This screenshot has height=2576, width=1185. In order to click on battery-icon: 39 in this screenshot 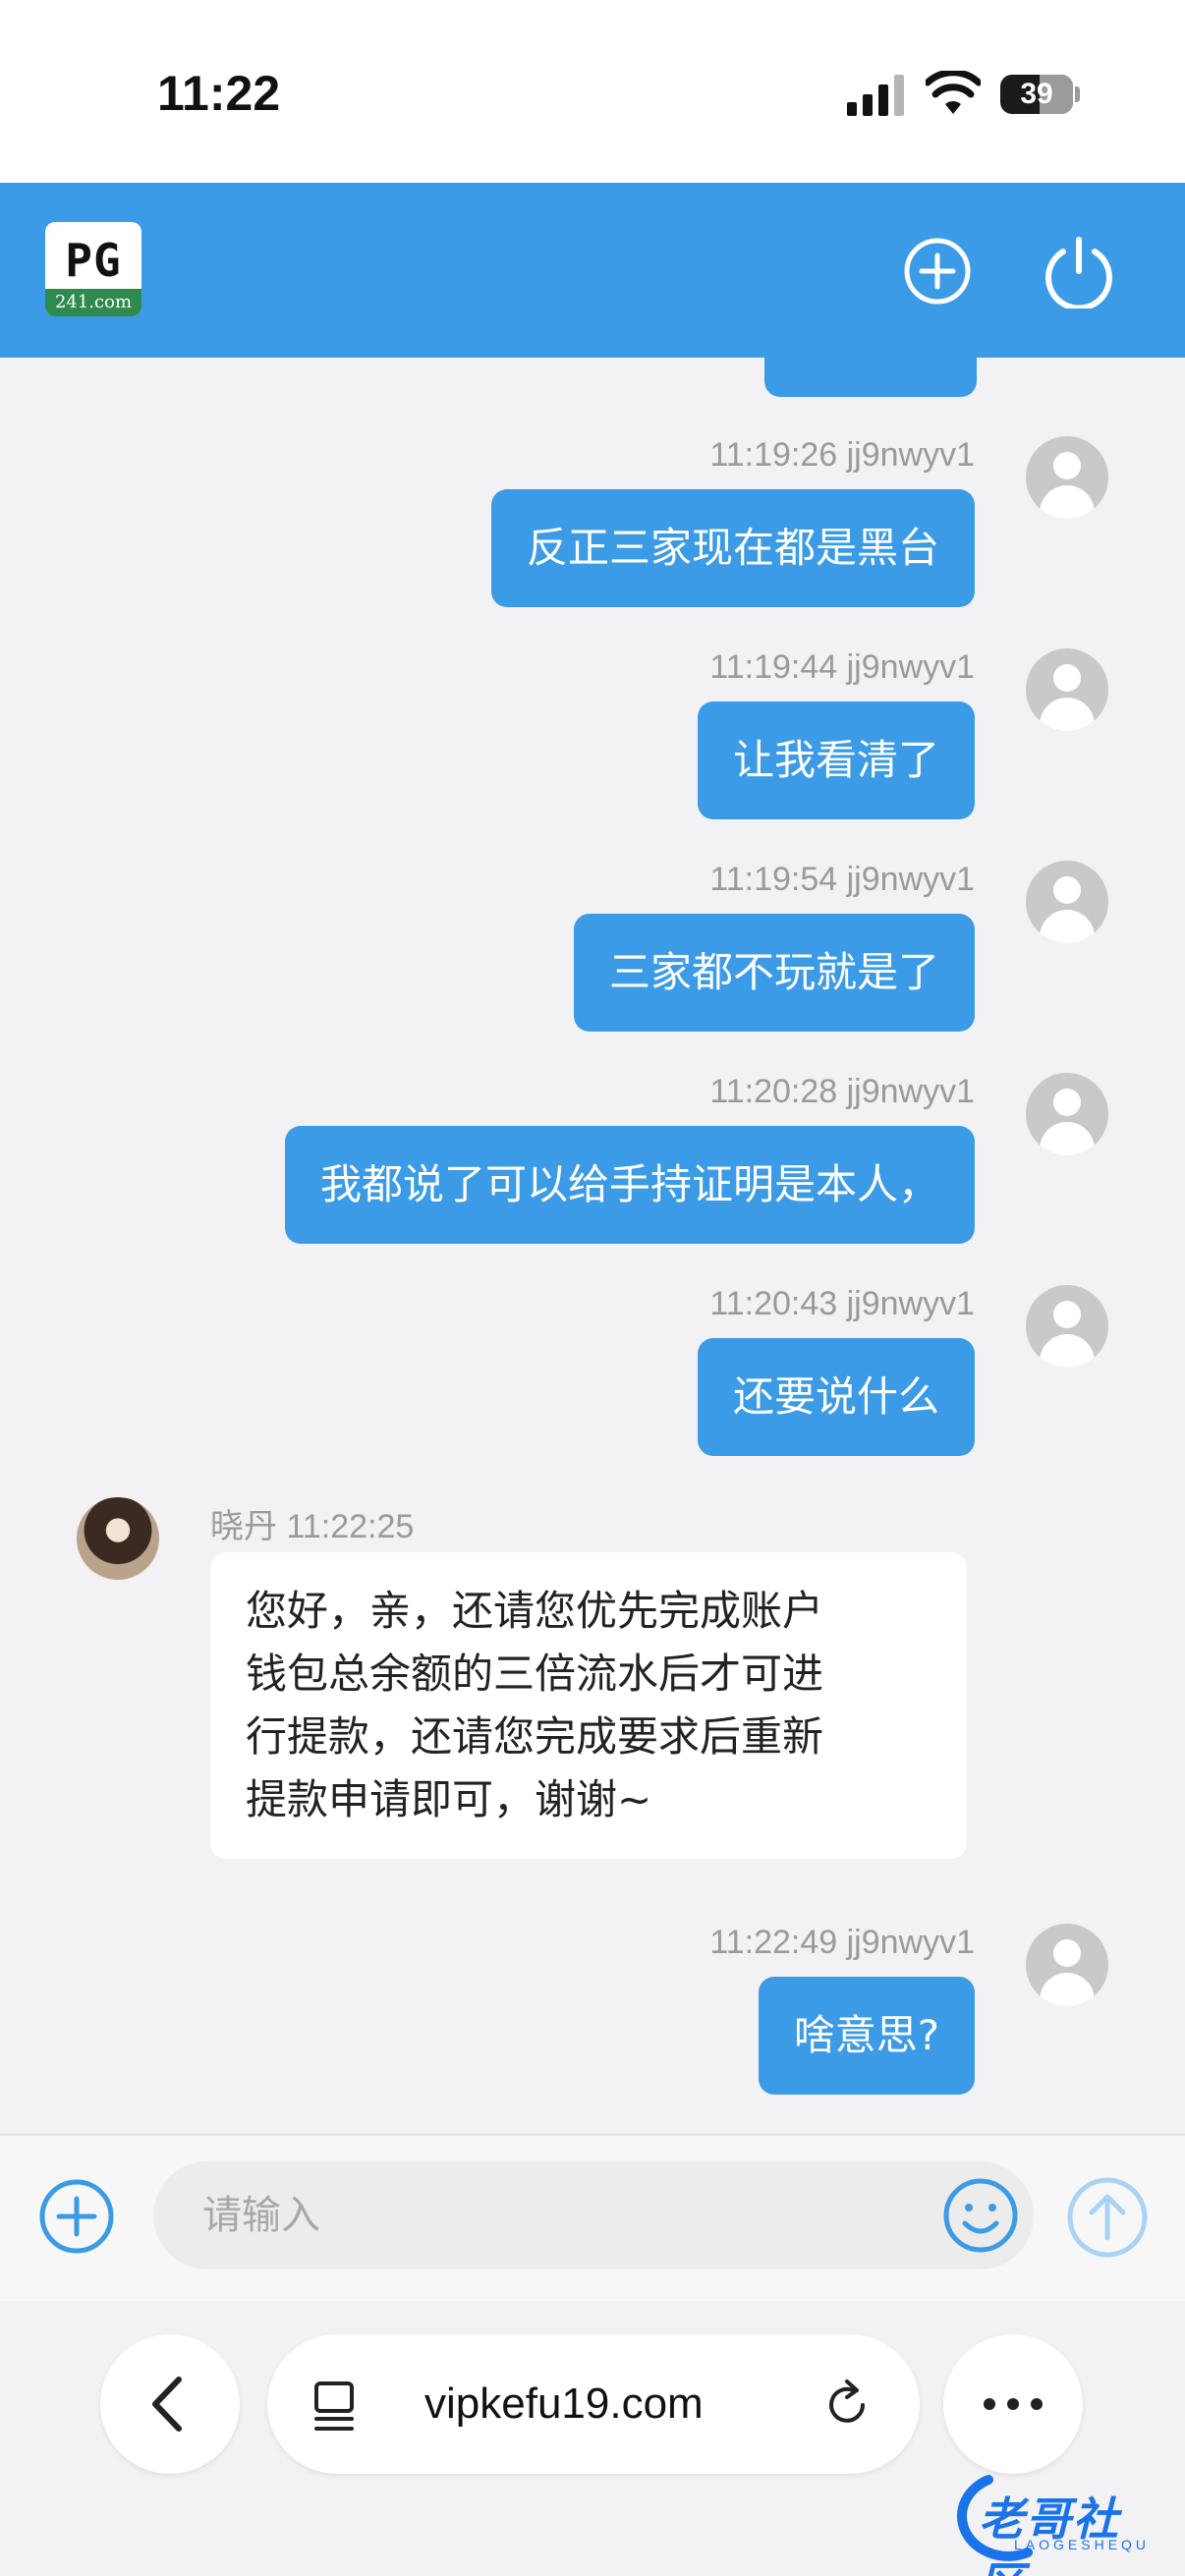, I will do `click(1037, 94)`.